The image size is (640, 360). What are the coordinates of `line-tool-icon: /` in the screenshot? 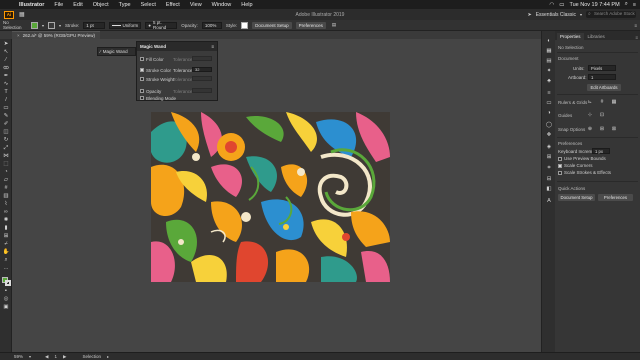 It's located at (6, 101).